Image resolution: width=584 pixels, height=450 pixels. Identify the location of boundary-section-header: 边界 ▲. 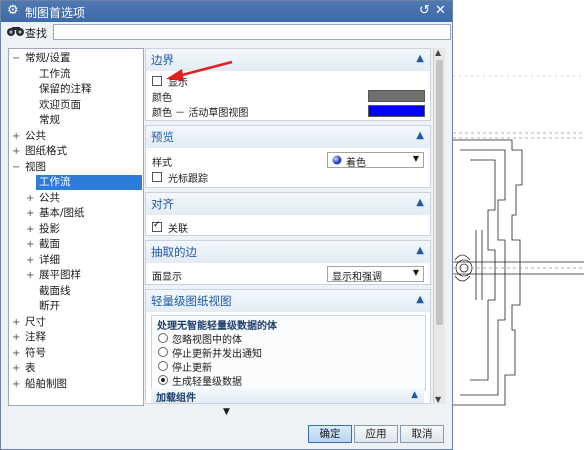
(288, 60).